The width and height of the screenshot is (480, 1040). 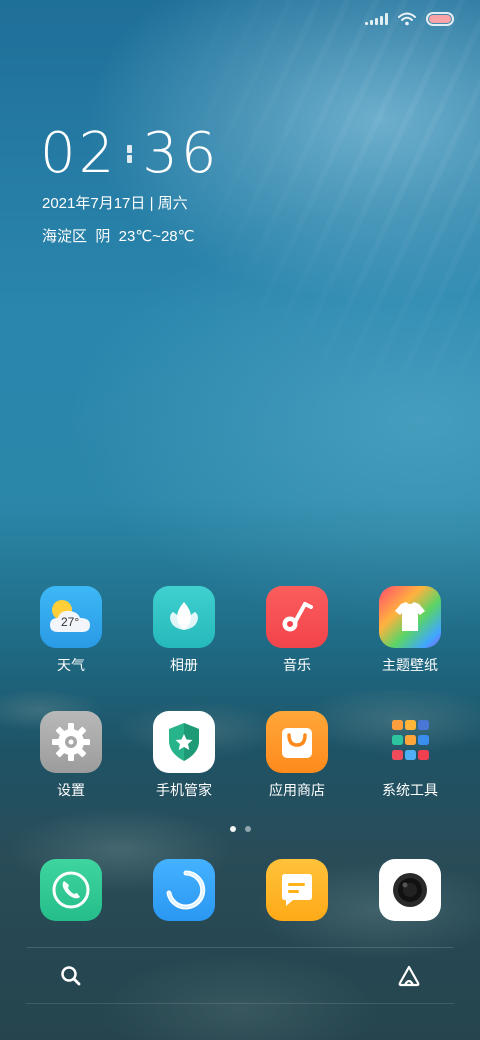 What do you see at coordinates (181, 153) in the screenshot?
I see `clock-minute: 36` at bounding box center [181, 153].